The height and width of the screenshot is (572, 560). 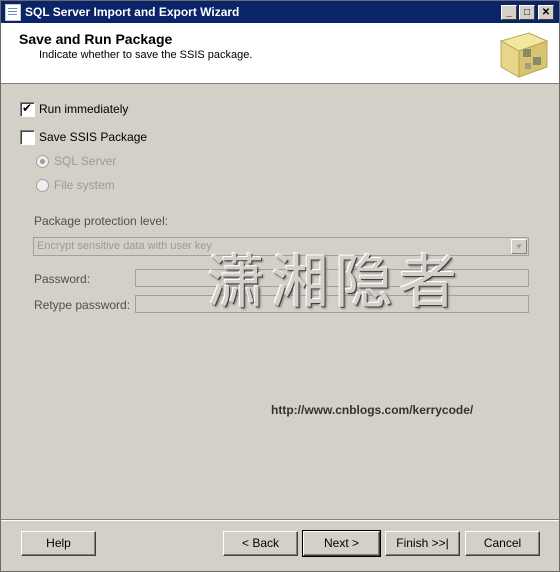 What do you see at coordinates (519, 246) in the screenshot?
I see `chevron-down-icon: ▼` at bounding box center [519, 246].